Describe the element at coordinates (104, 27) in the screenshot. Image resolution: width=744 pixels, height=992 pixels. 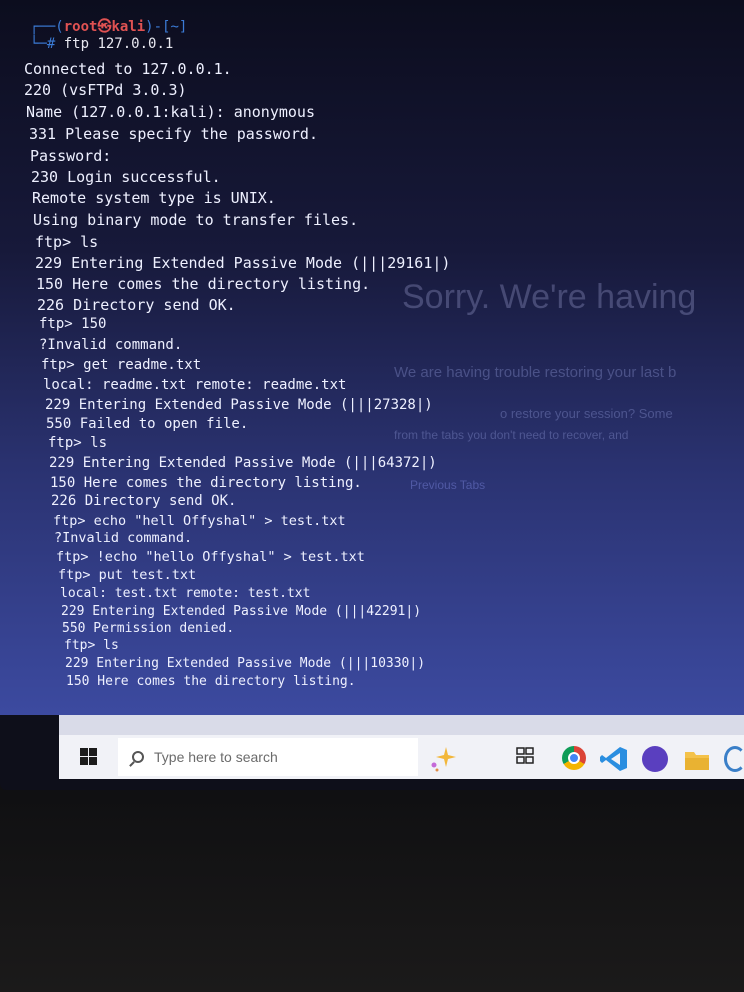
I see `prompt-at: ㉿` at that location.